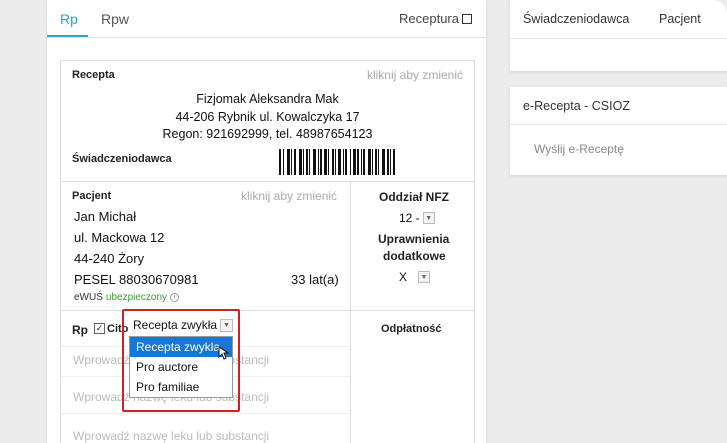 The image size is (727, 443). Describe the element at coordinates (414, 239) in the screenshot. I see `entitlements-label-1: Uprawnienia` at that location.